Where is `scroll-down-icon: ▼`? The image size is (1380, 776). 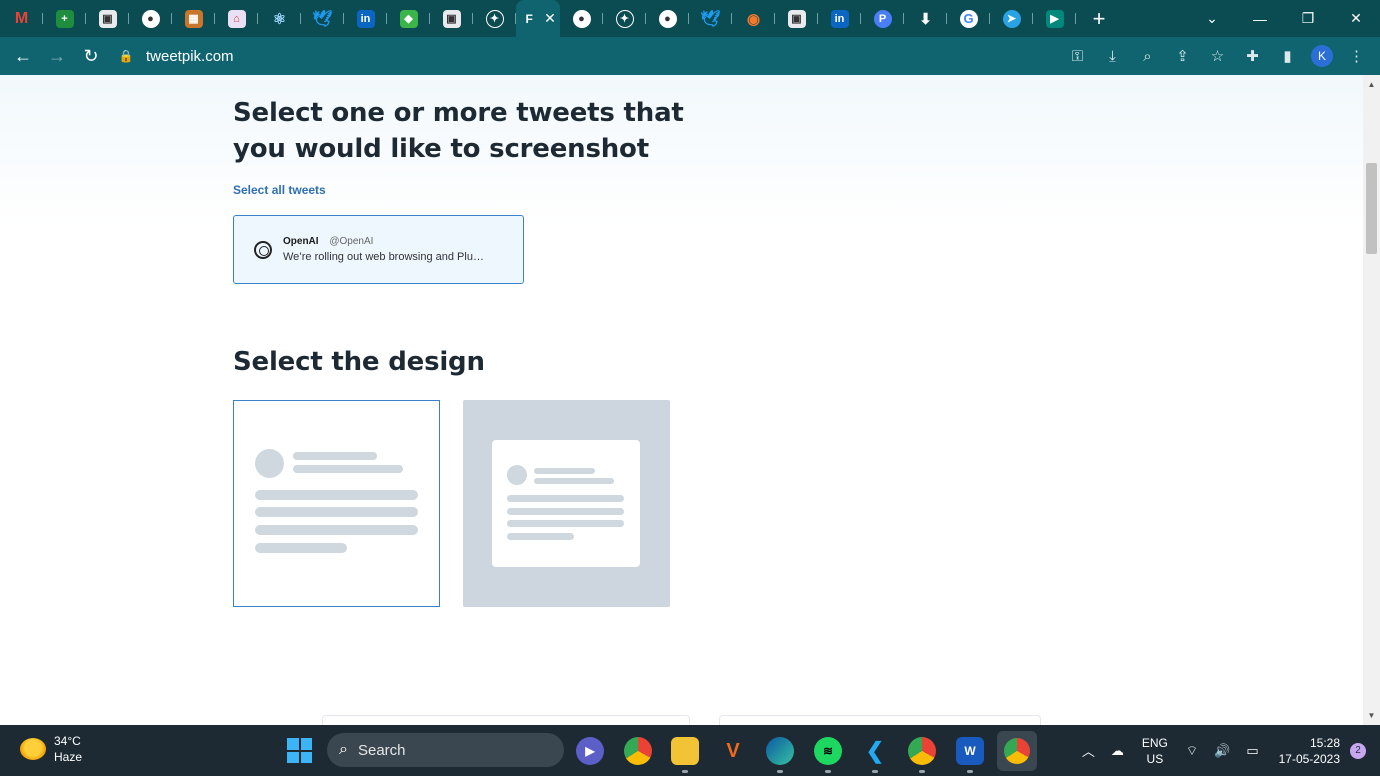 scroll-down-icon: ▼ is located at coordinates (1371, 715).